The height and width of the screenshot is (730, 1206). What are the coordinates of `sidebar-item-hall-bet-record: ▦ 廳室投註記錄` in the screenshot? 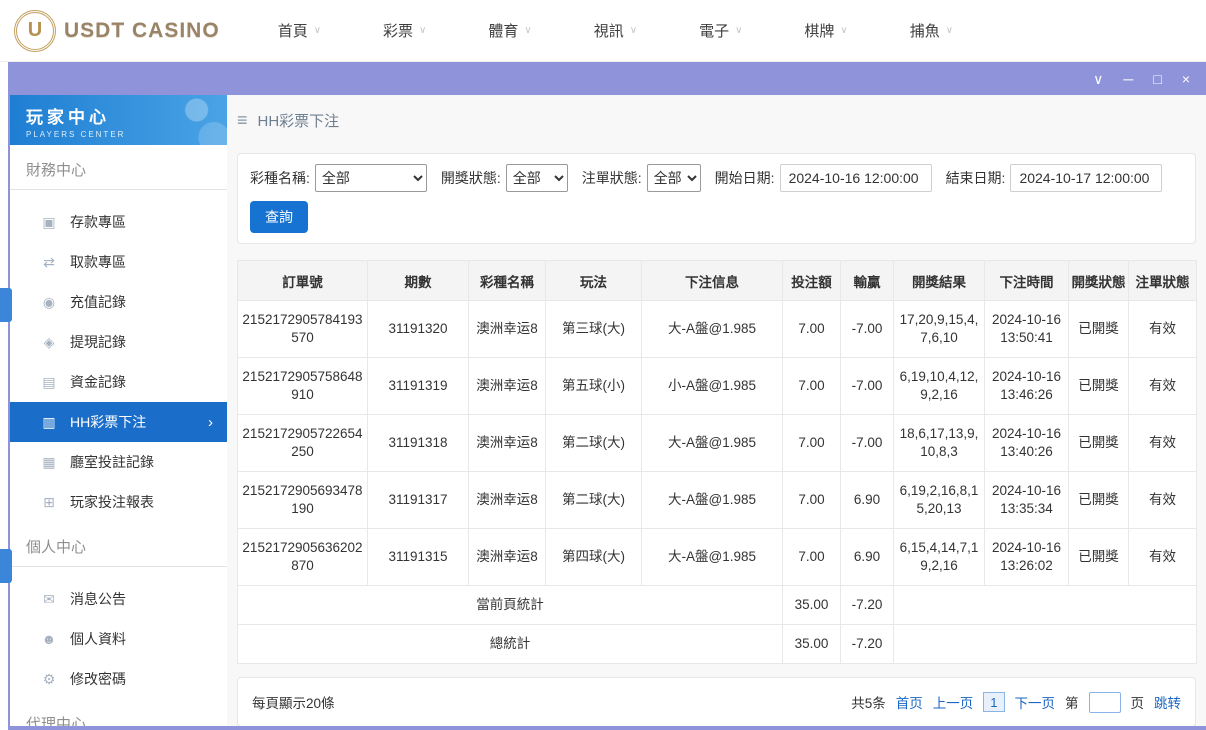 It's located at (118, 462).